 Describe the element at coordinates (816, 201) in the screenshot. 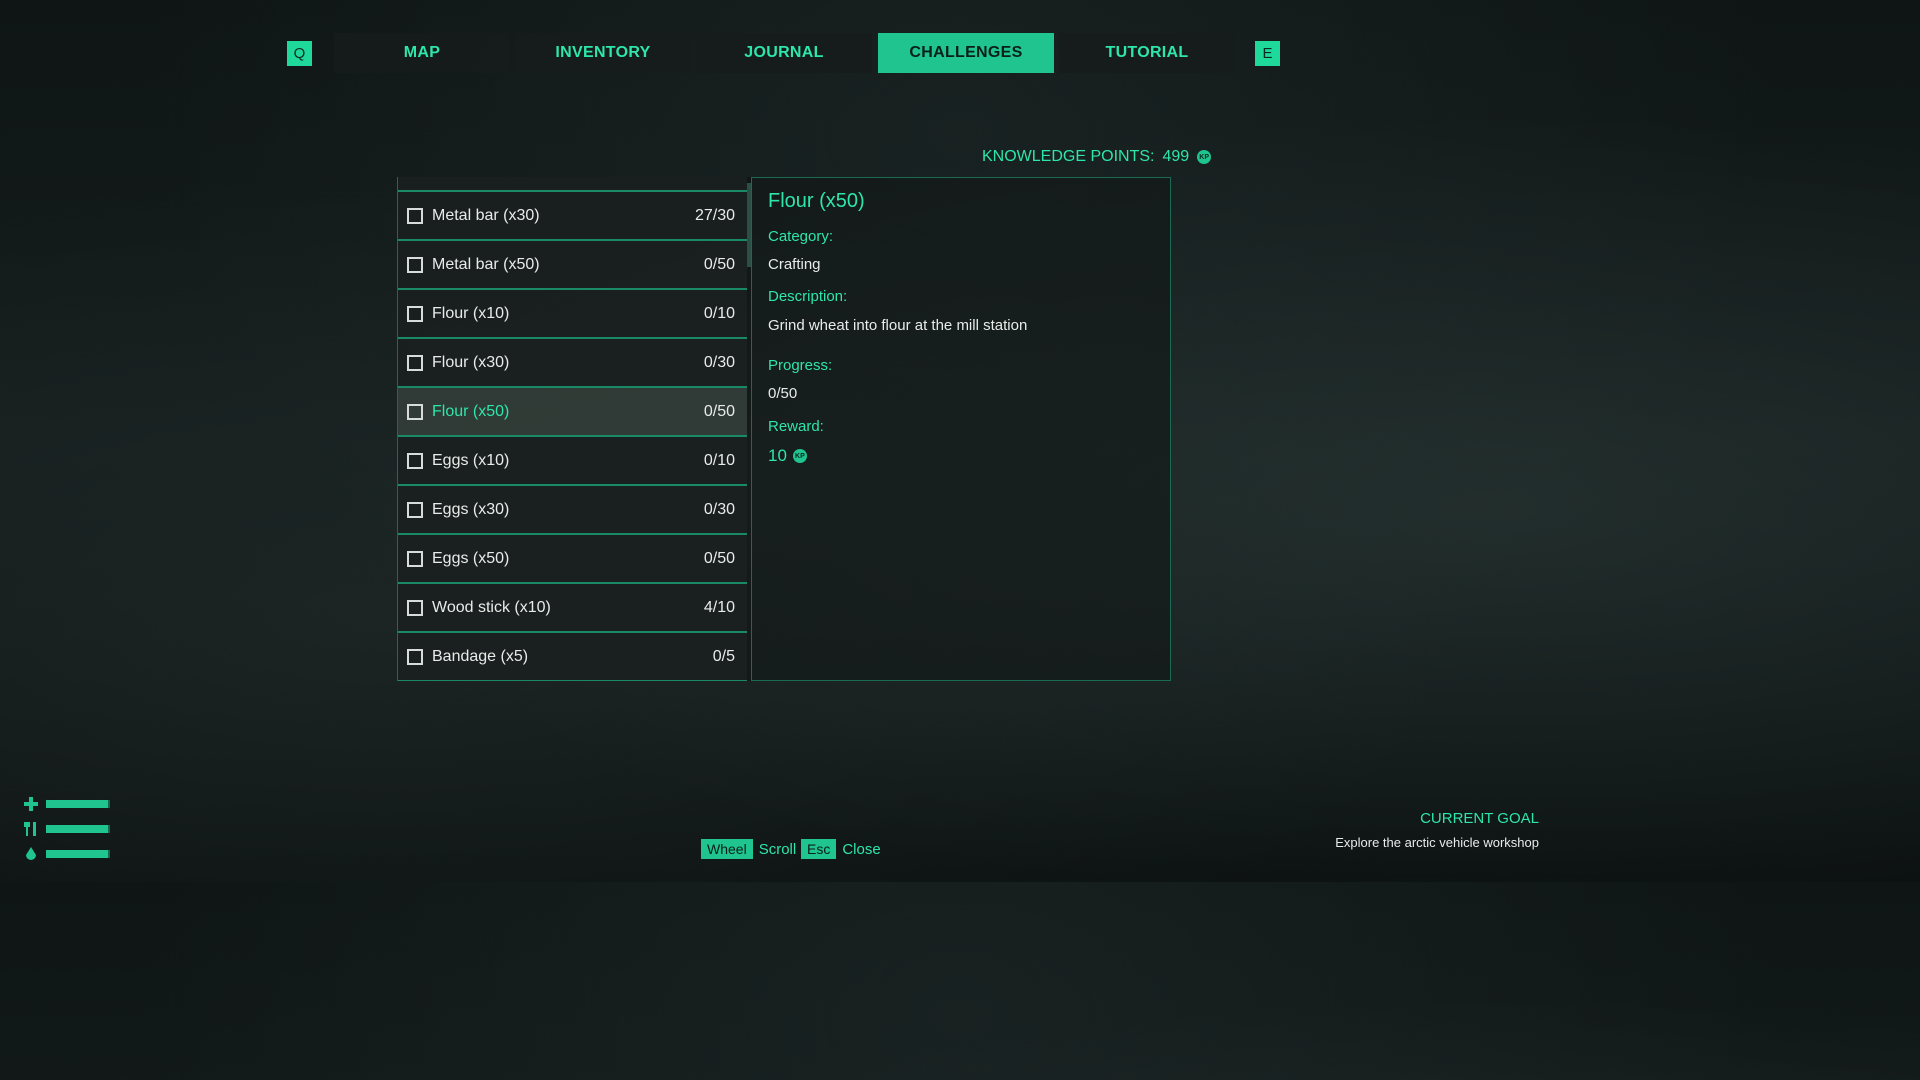

I see `detail-title: Flour (x50)` at that location.